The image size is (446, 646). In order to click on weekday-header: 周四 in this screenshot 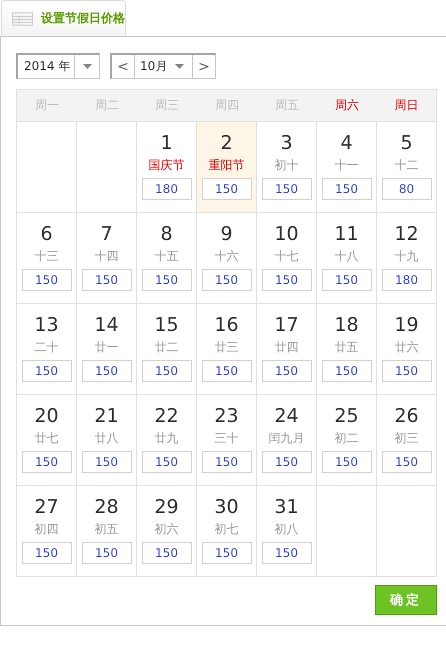, I will do `click(227, 106)`.